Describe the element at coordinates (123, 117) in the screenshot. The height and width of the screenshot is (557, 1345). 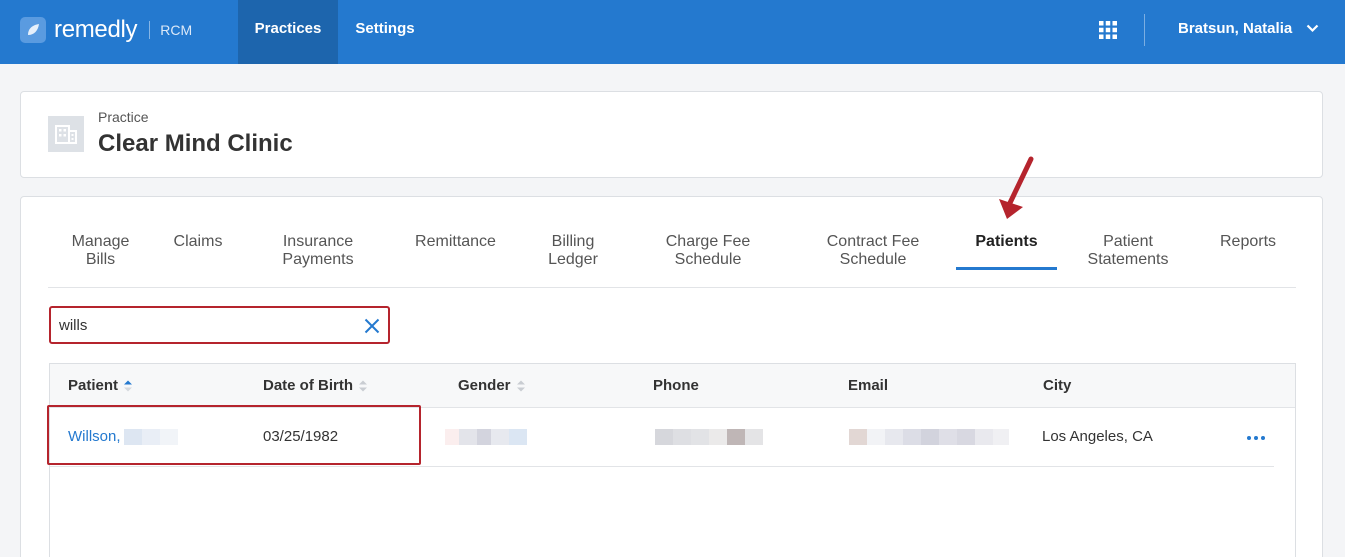
I see `practice-label: Practice` at that location.